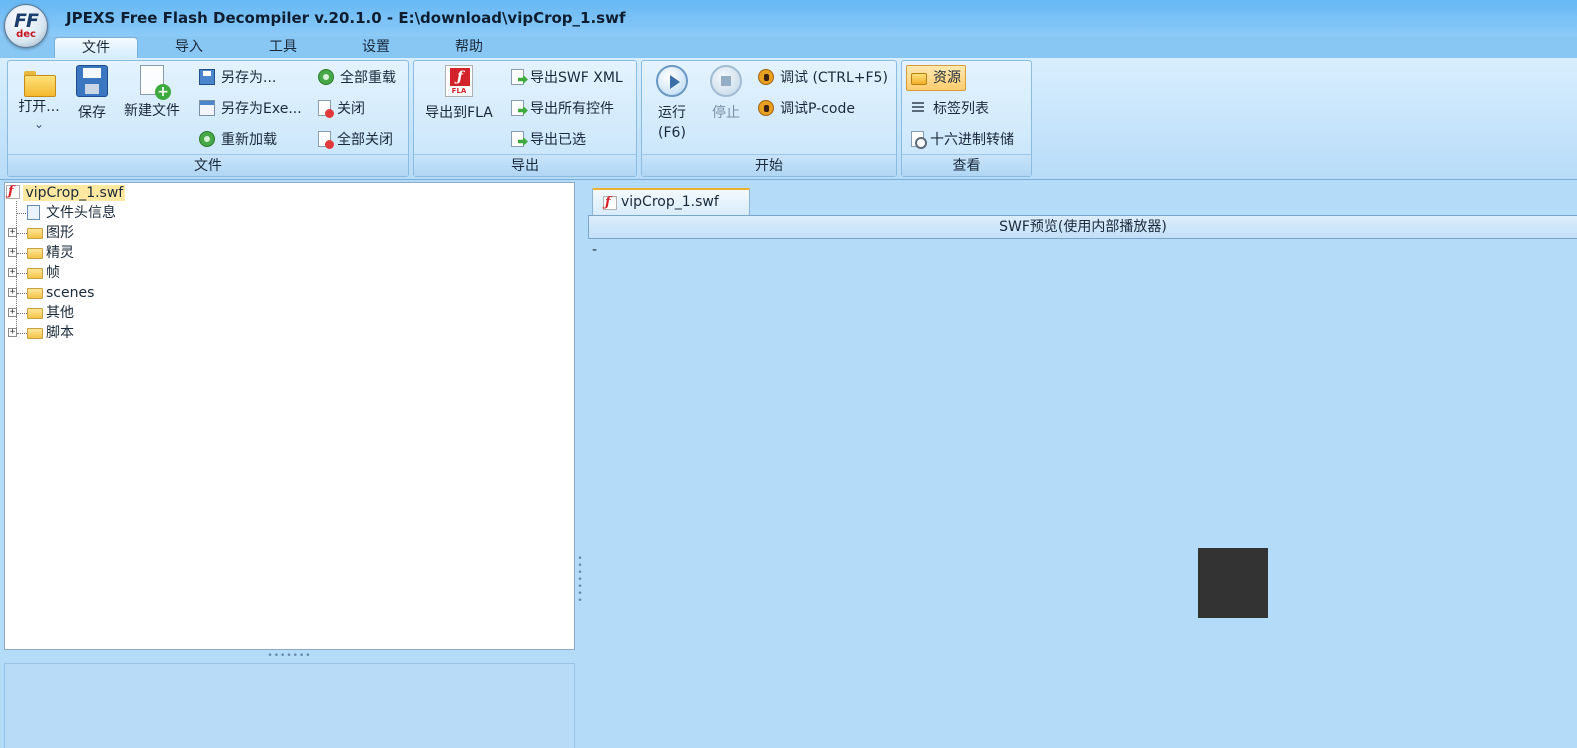  What do you see at coordinates (81, 213) in the screenshot?
I see `tree-item-label: 文件头信息` at bounding box center [81, 213].